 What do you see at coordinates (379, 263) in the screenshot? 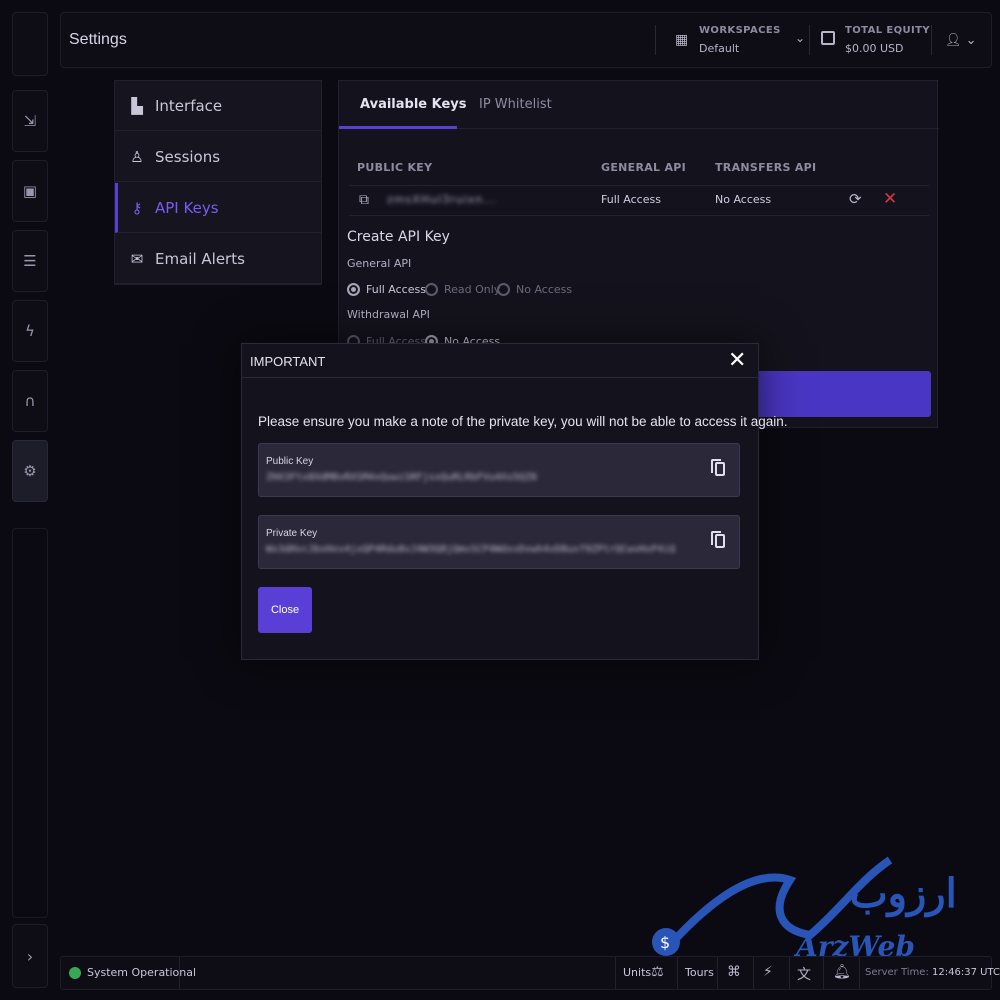
I see `general-api-label: General API` at bounding box center [379, 263].